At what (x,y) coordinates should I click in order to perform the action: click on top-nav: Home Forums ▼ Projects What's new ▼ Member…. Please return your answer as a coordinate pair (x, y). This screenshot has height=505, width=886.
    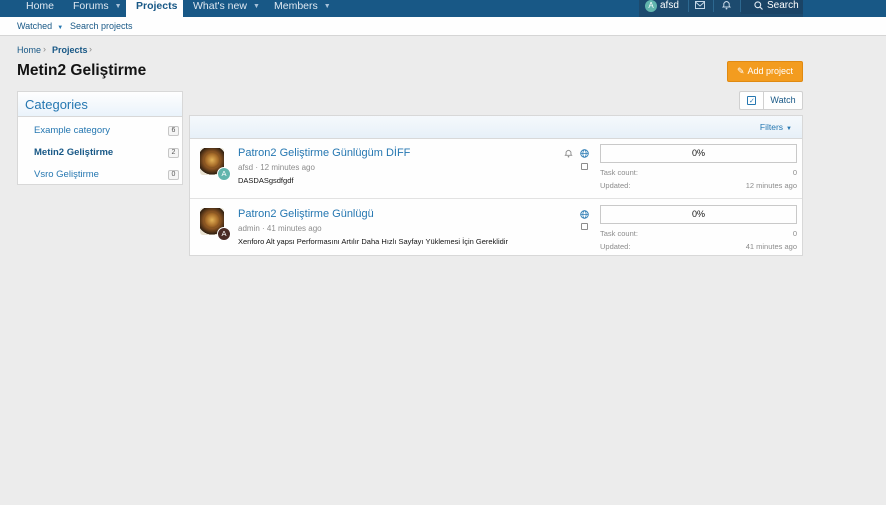
    Looking at the image, I should click on (443, 8).